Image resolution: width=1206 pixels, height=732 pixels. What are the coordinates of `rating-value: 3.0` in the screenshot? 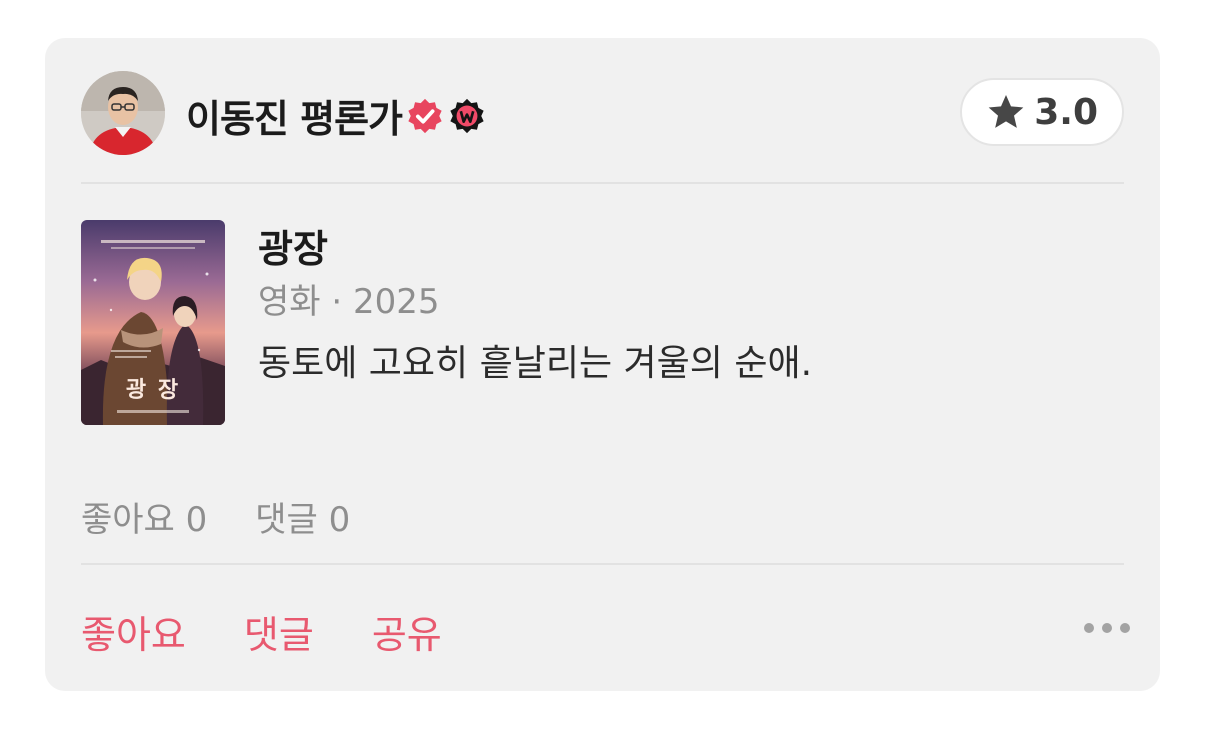 It's located at (1066, 112).